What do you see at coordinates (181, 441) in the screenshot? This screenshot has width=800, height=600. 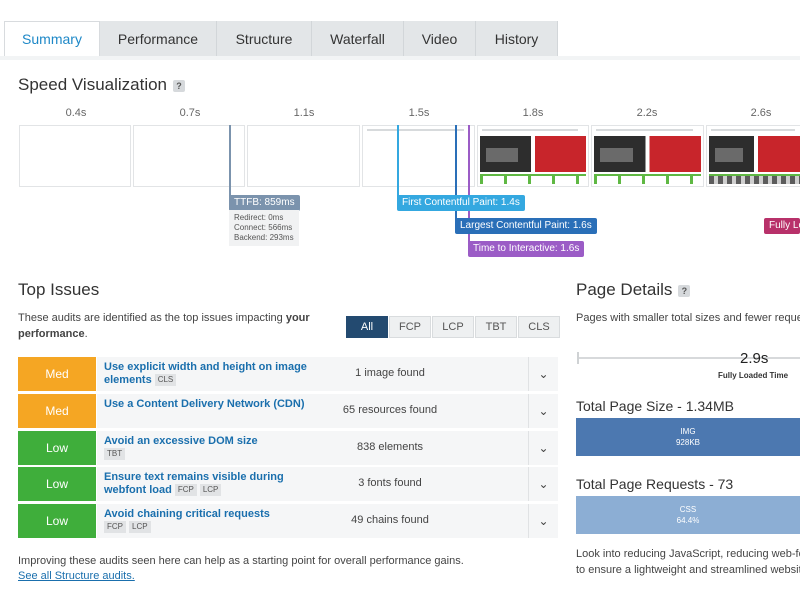 I see `issue-title-text: Avoid an excessive DOM size` at bounding box center [181, 441].